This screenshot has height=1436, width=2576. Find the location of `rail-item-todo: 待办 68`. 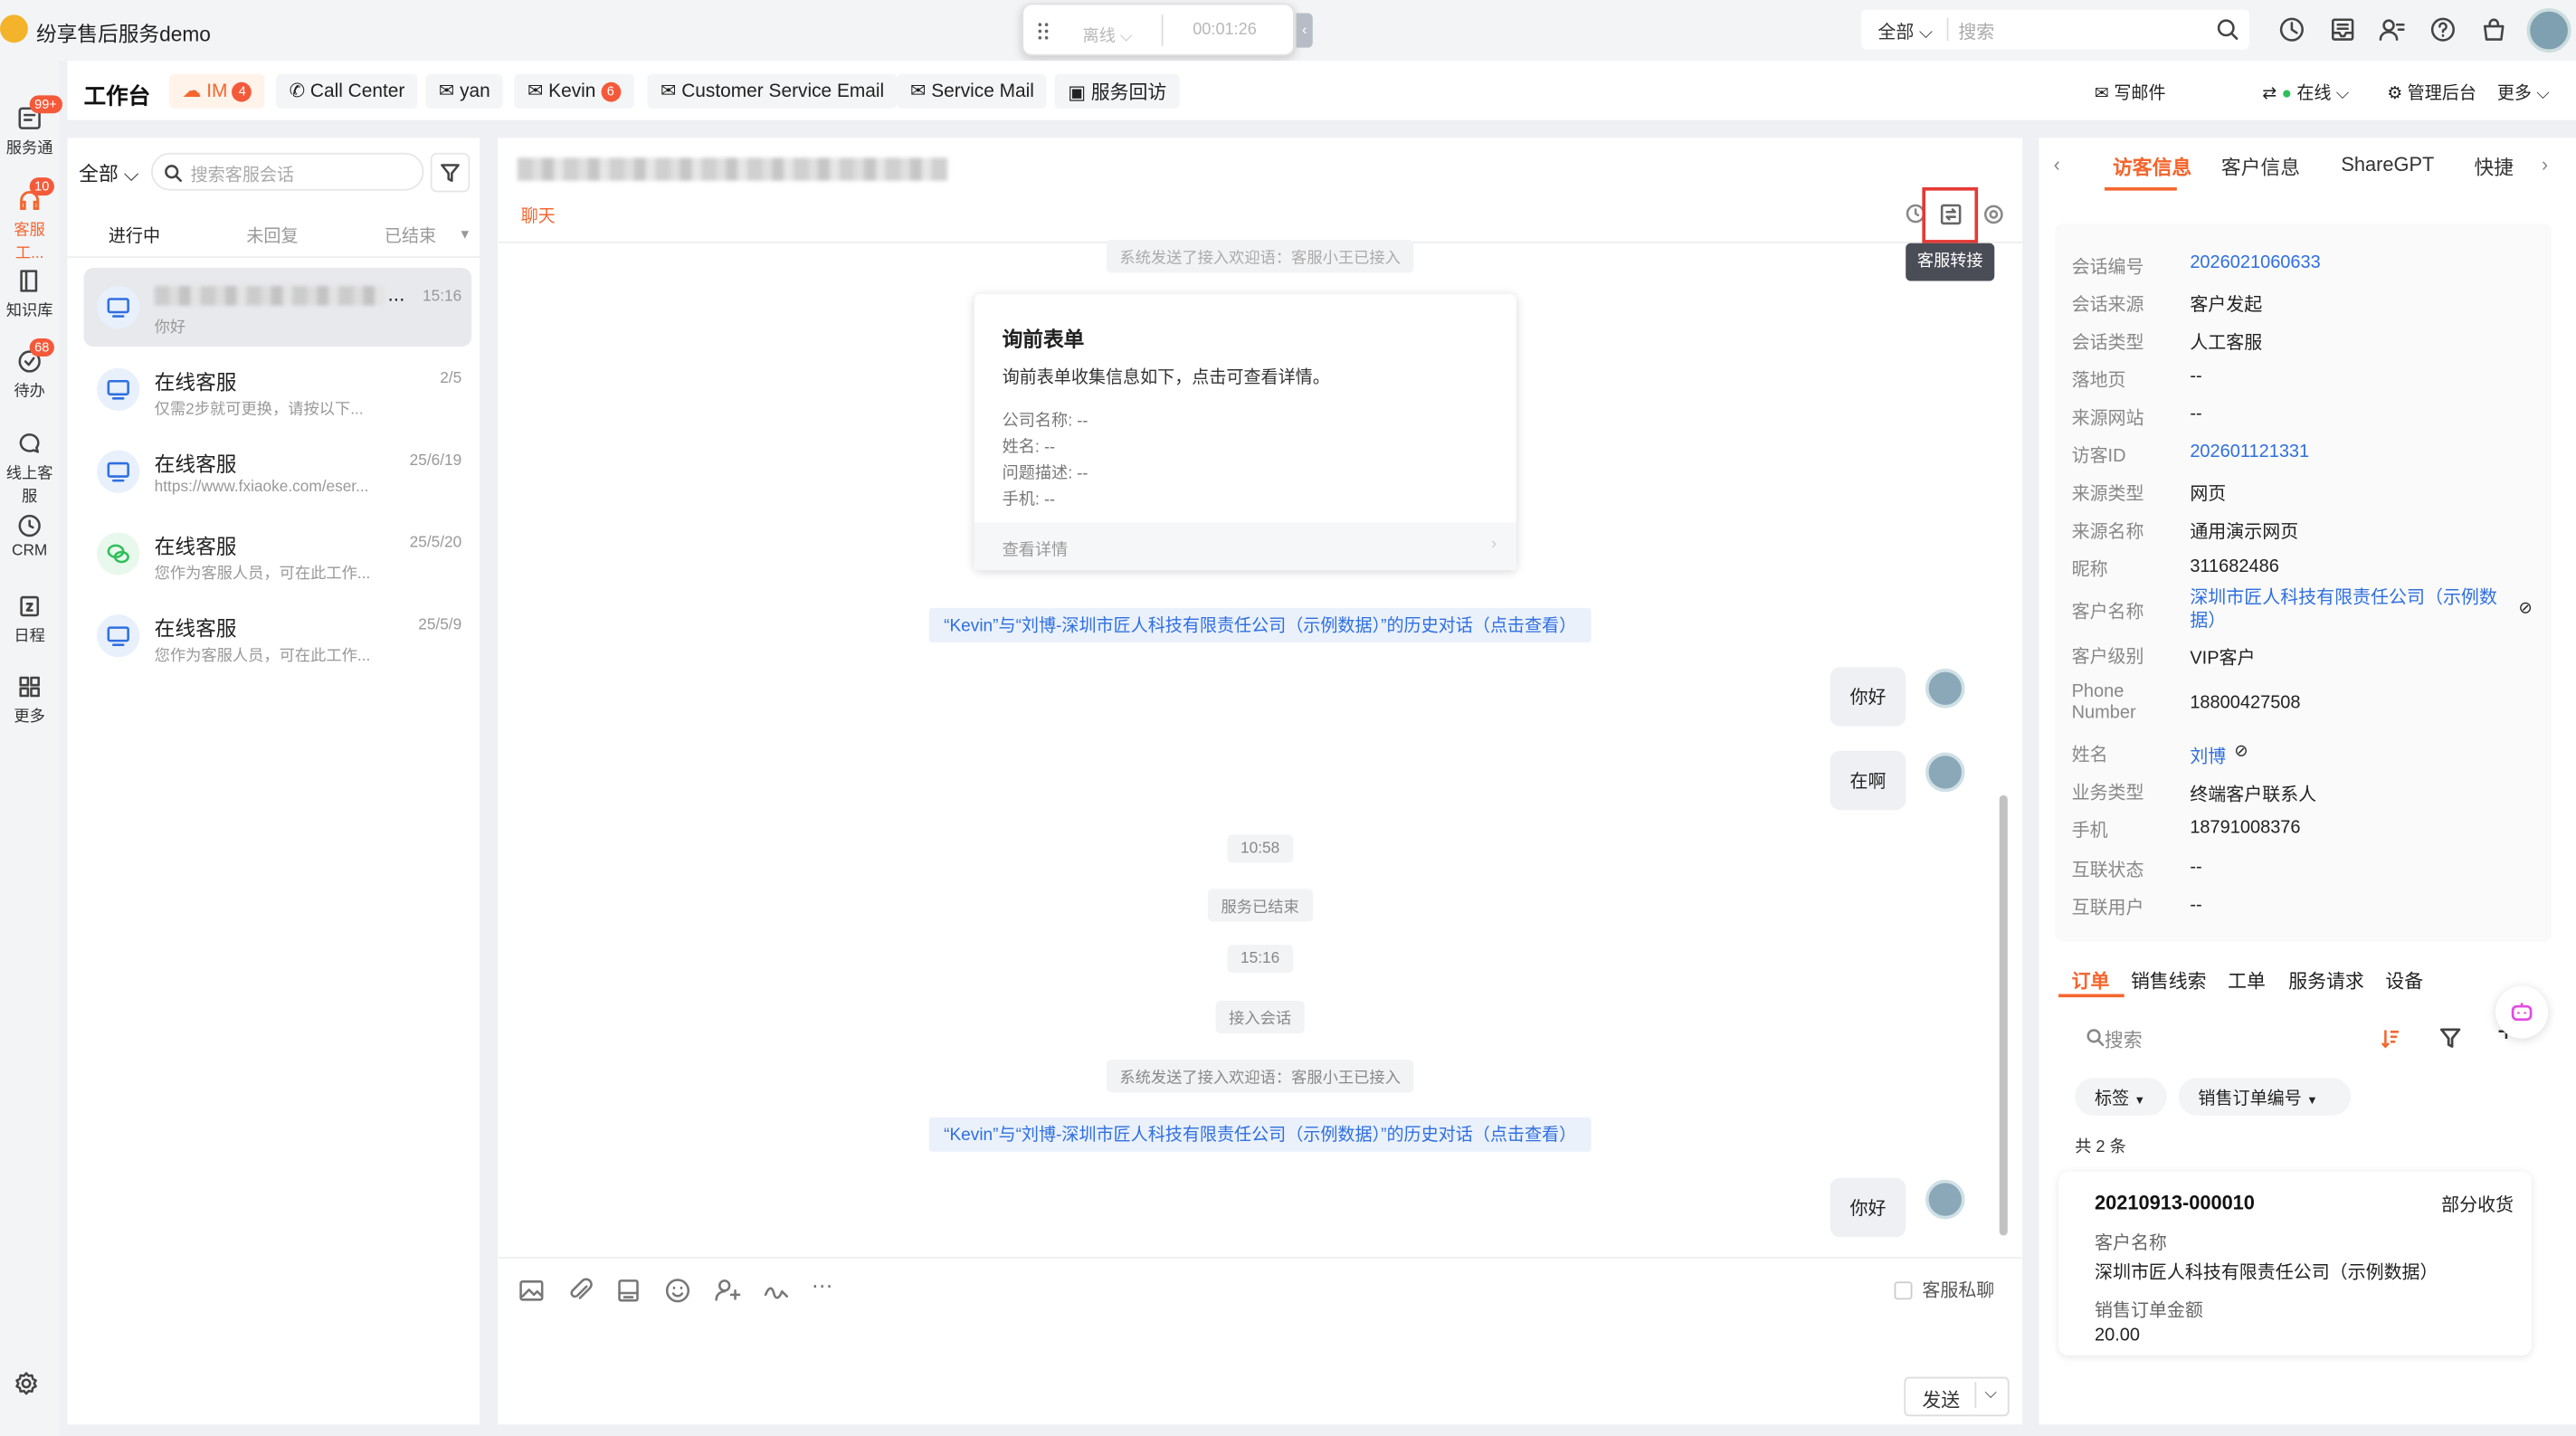

rail-item-todo: 待办 68 is located at coordinates (29, 369).